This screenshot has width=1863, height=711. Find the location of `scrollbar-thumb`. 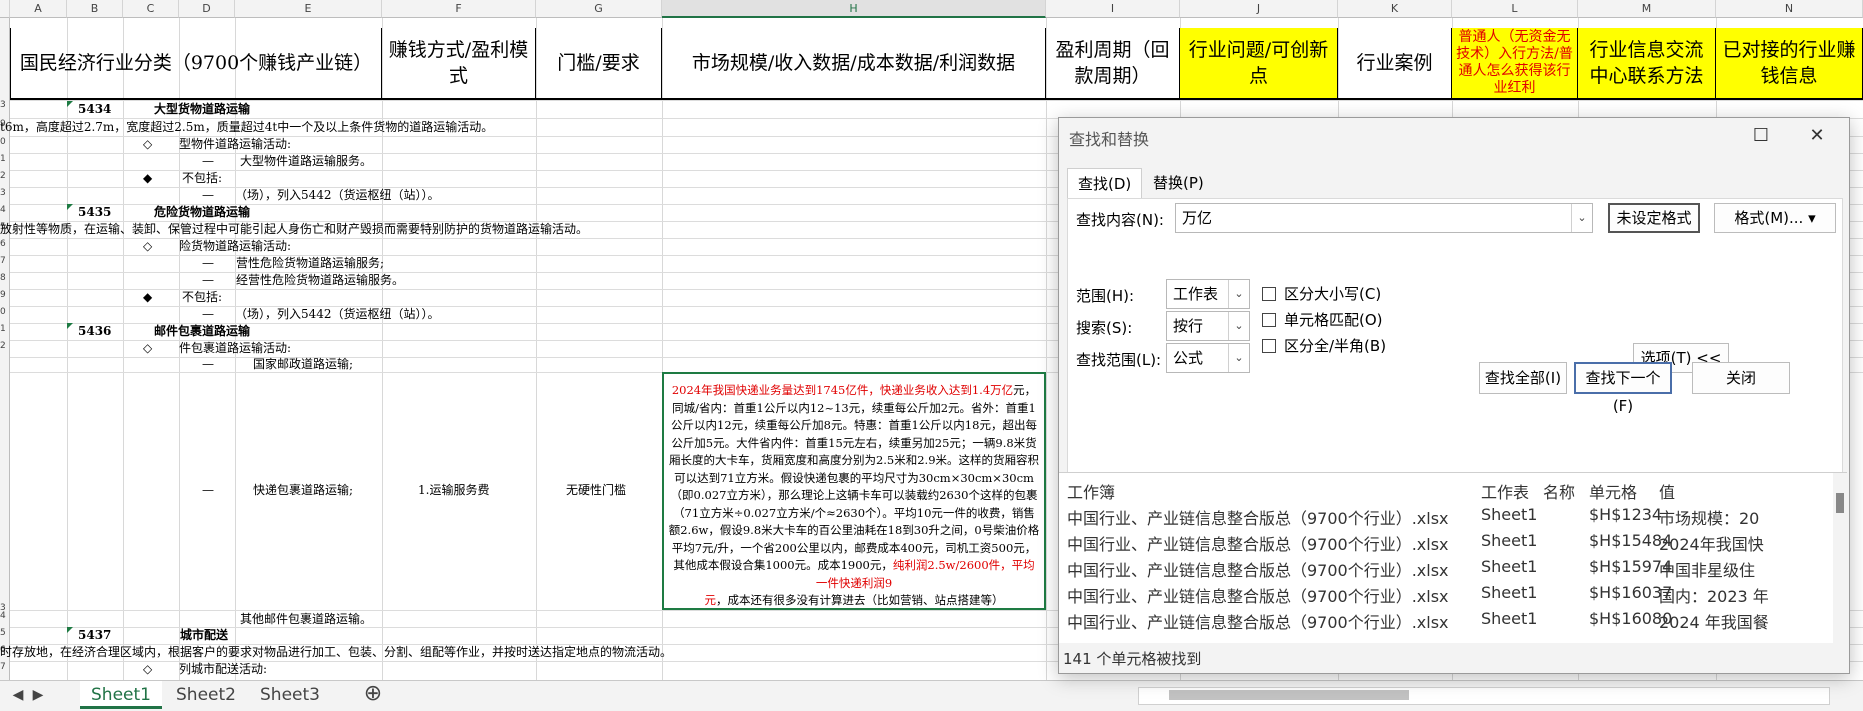

scrollbar-thumb is located at coordinates (1289, 695).